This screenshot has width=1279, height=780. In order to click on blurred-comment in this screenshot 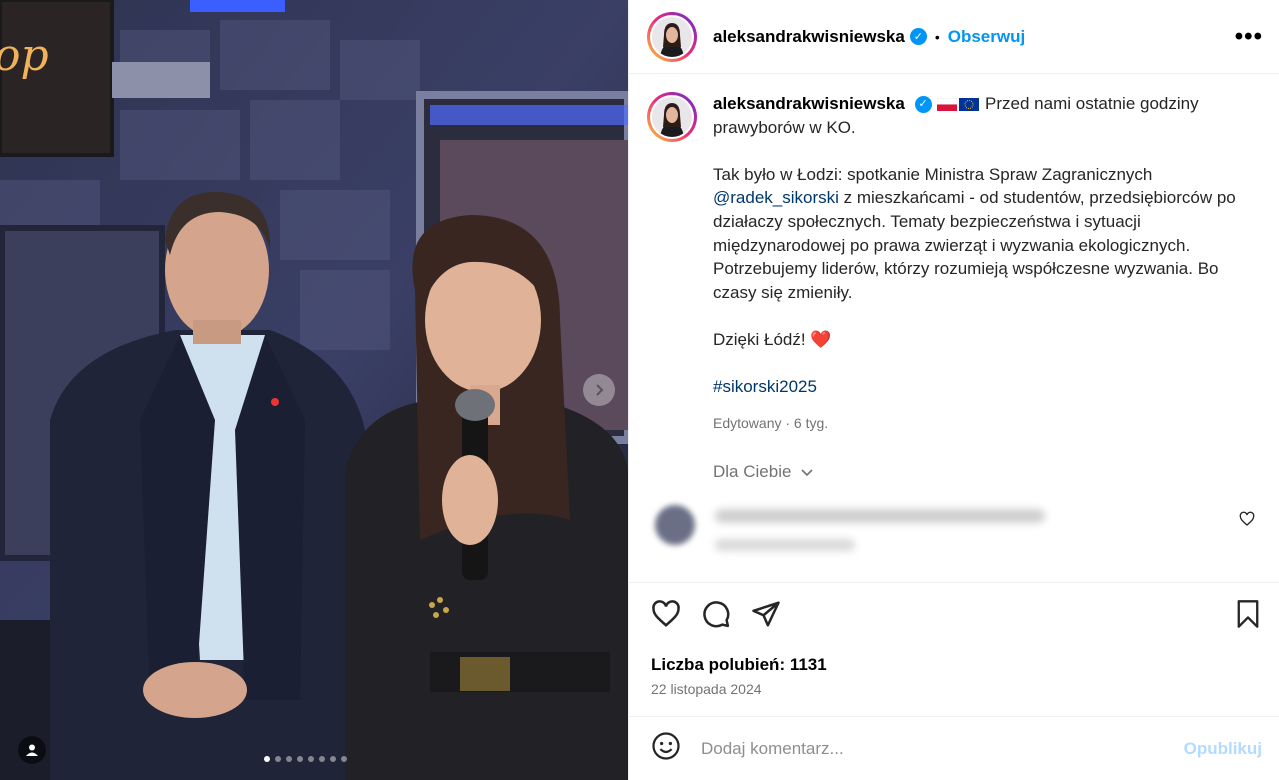, I will do `click(955, 539)`.